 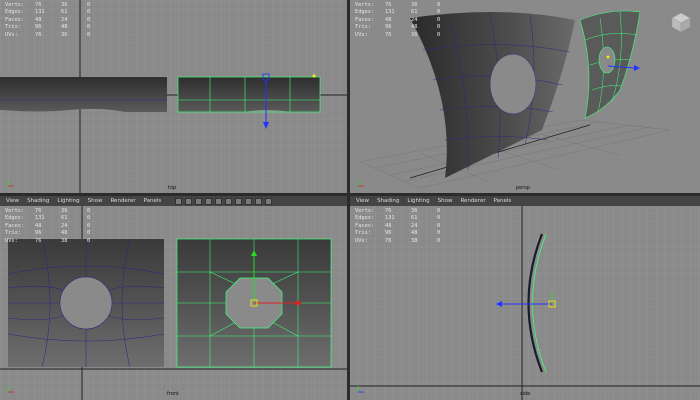 I want to click on grid-toggle-icon, so click(x=209, y=201).